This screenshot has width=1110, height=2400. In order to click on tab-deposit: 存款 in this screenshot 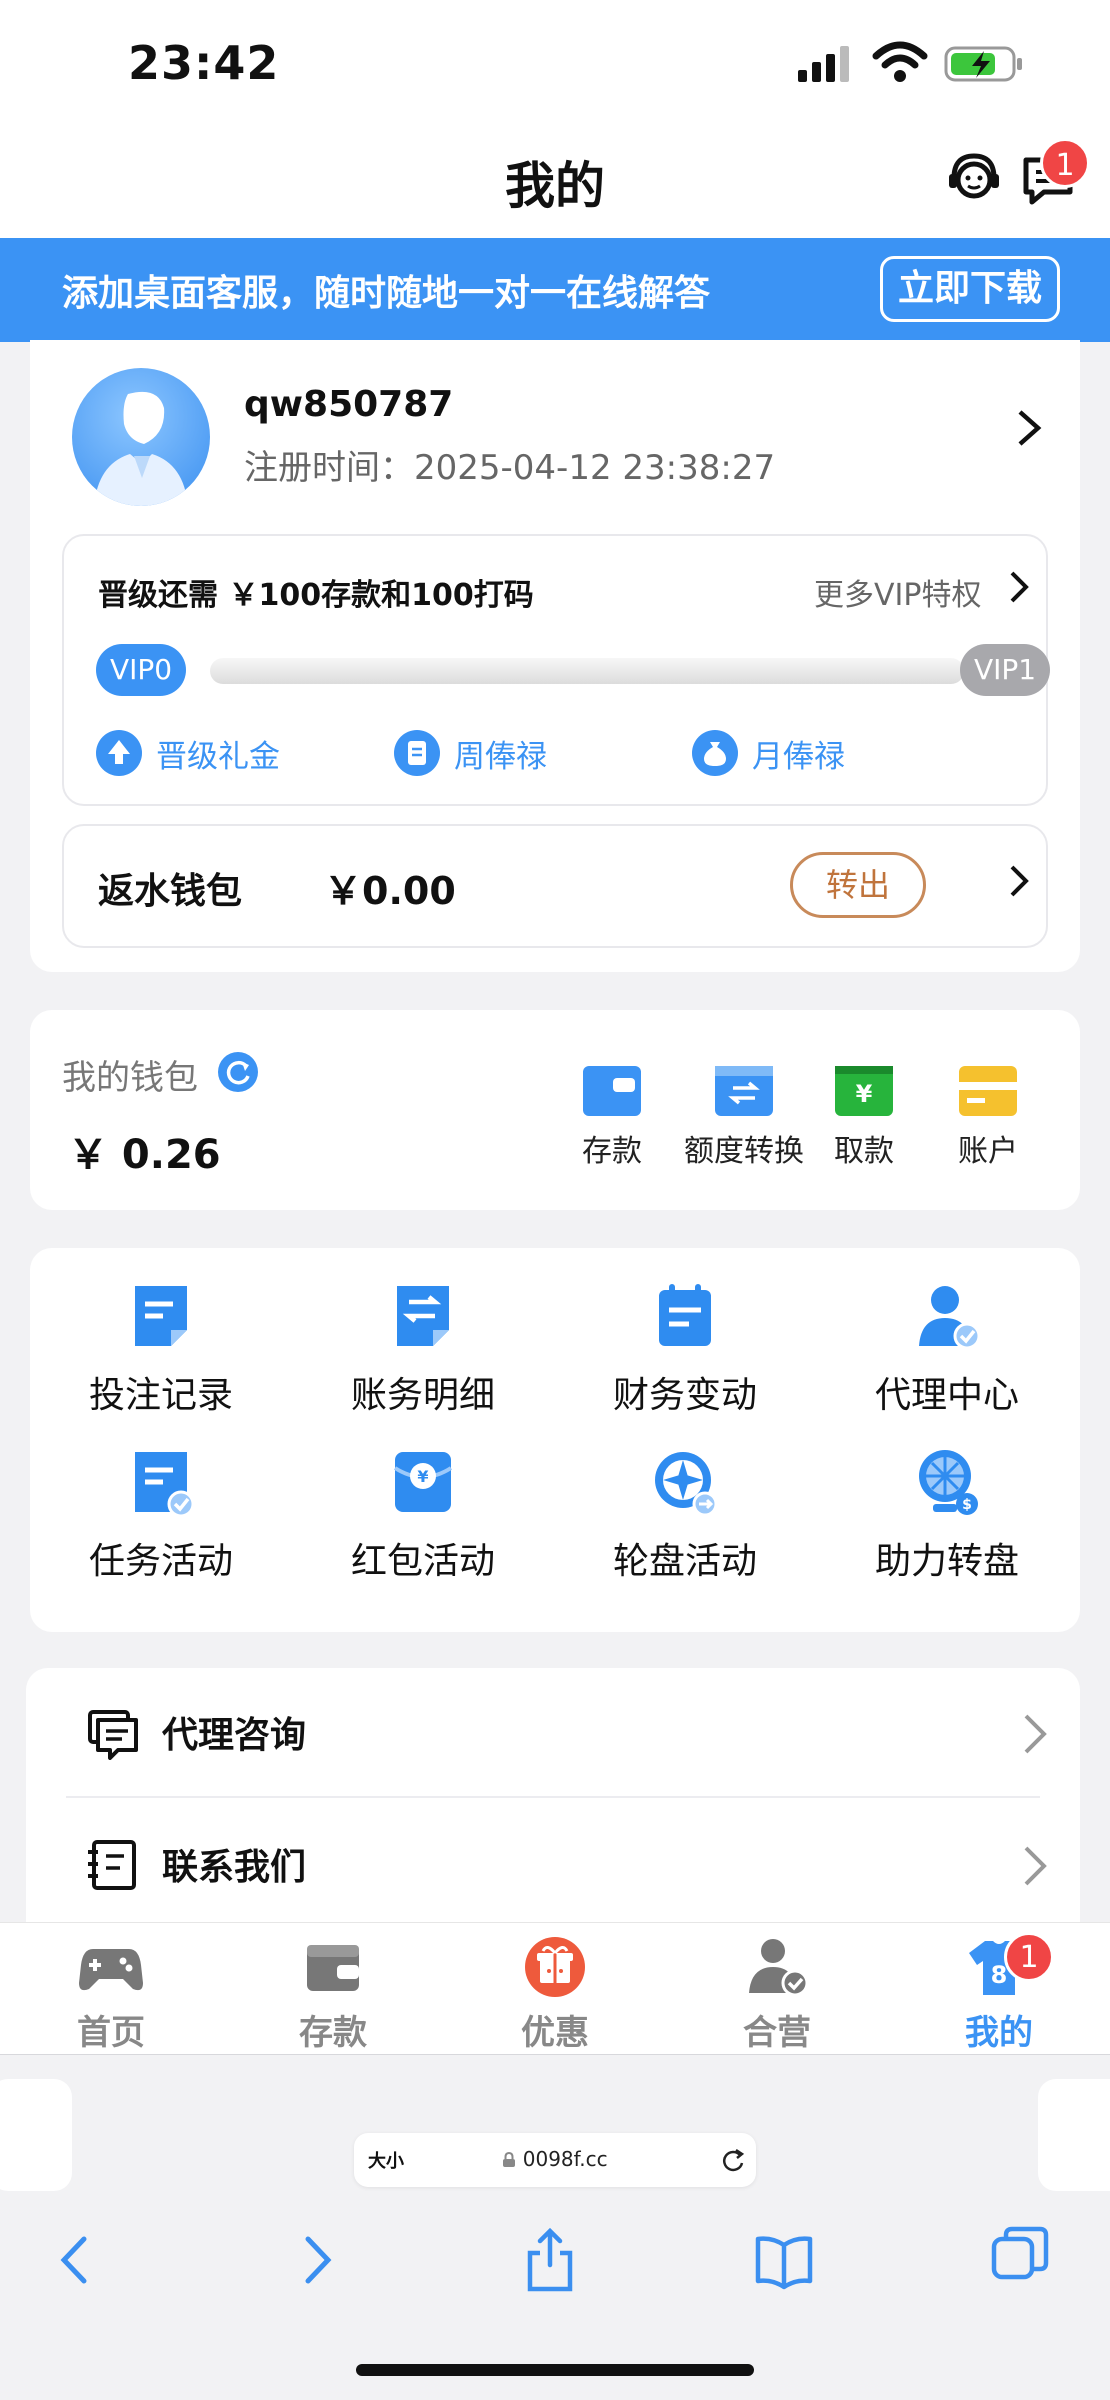, I will do `click(333, 1995)`.